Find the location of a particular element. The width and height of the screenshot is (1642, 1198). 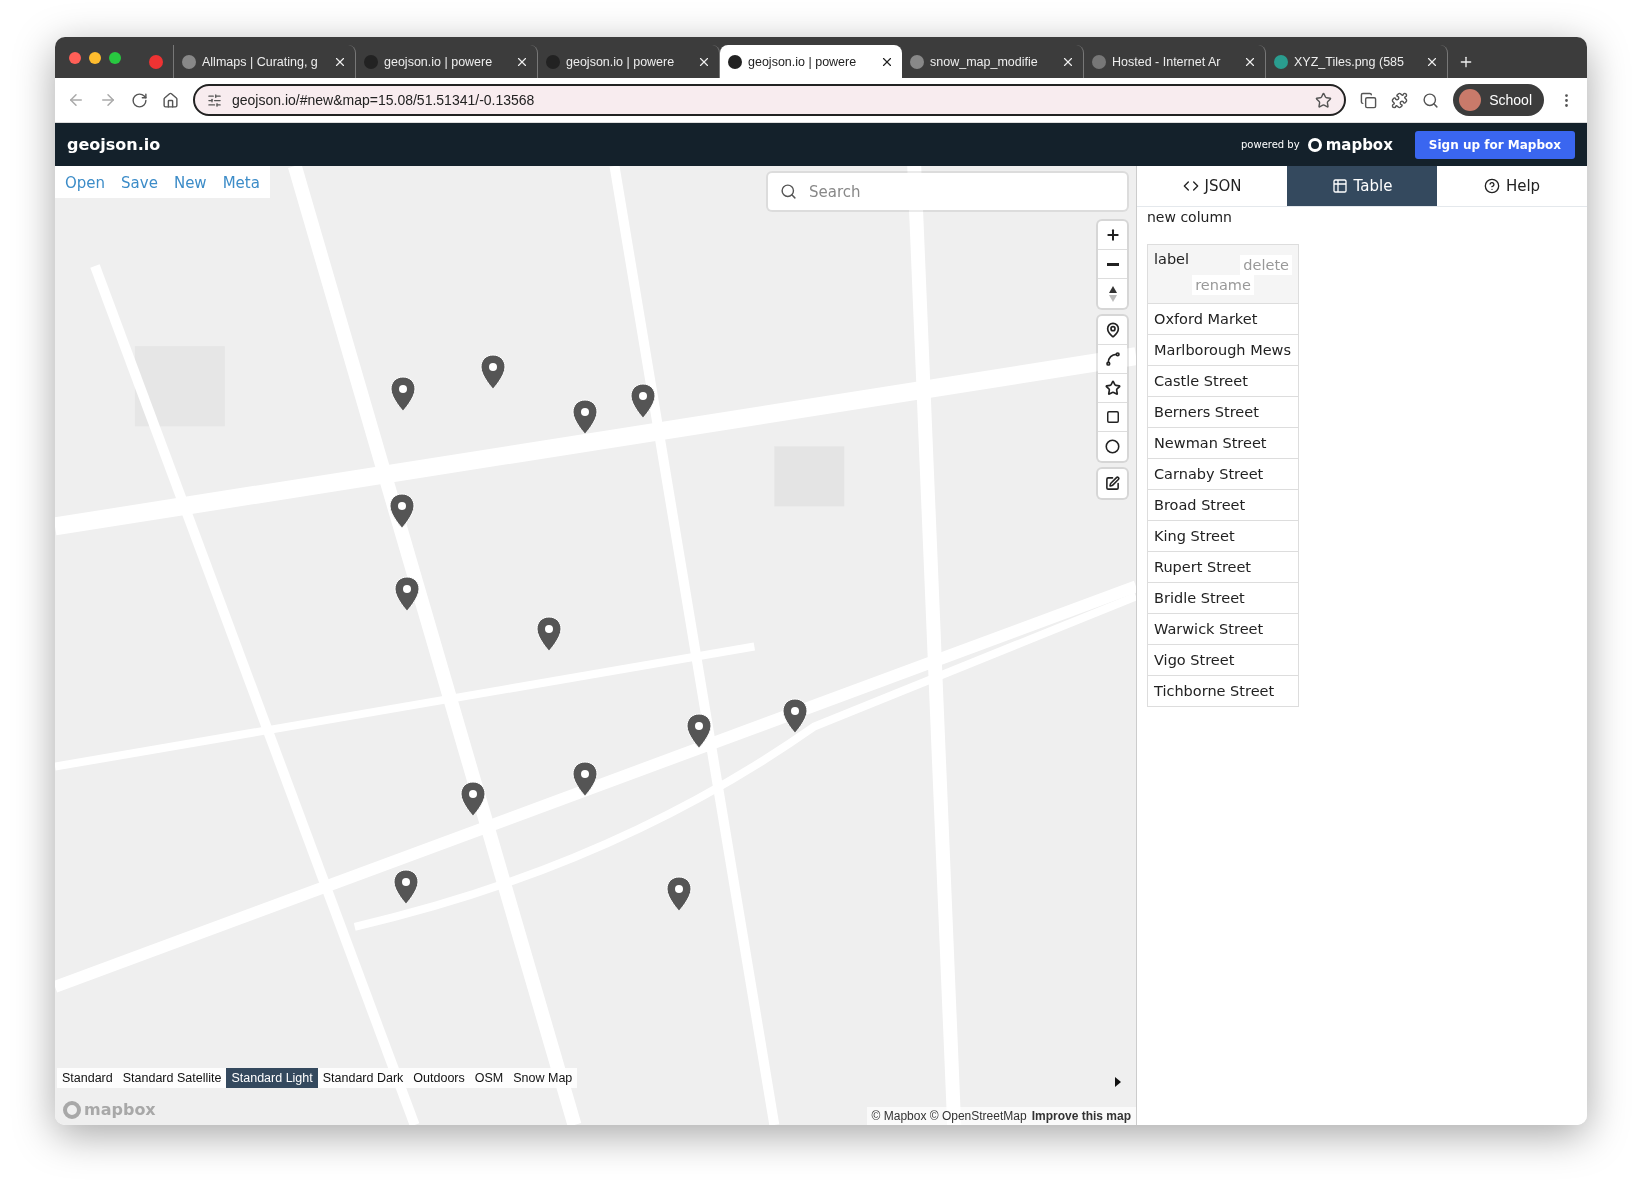

square-icon is located at coordinates (1112, 417).